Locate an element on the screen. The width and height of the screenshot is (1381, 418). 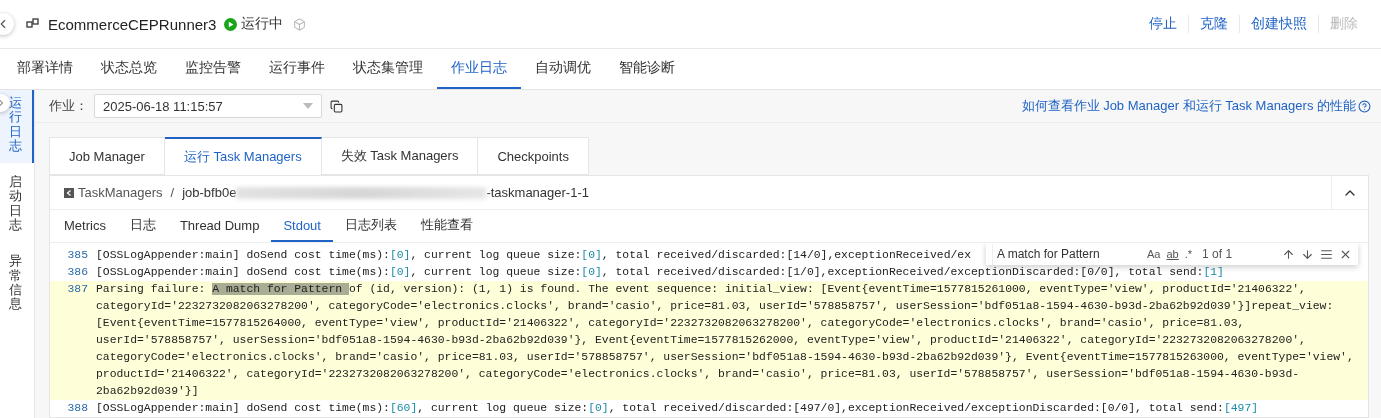
back-icon is located at coordinates (69, 192).